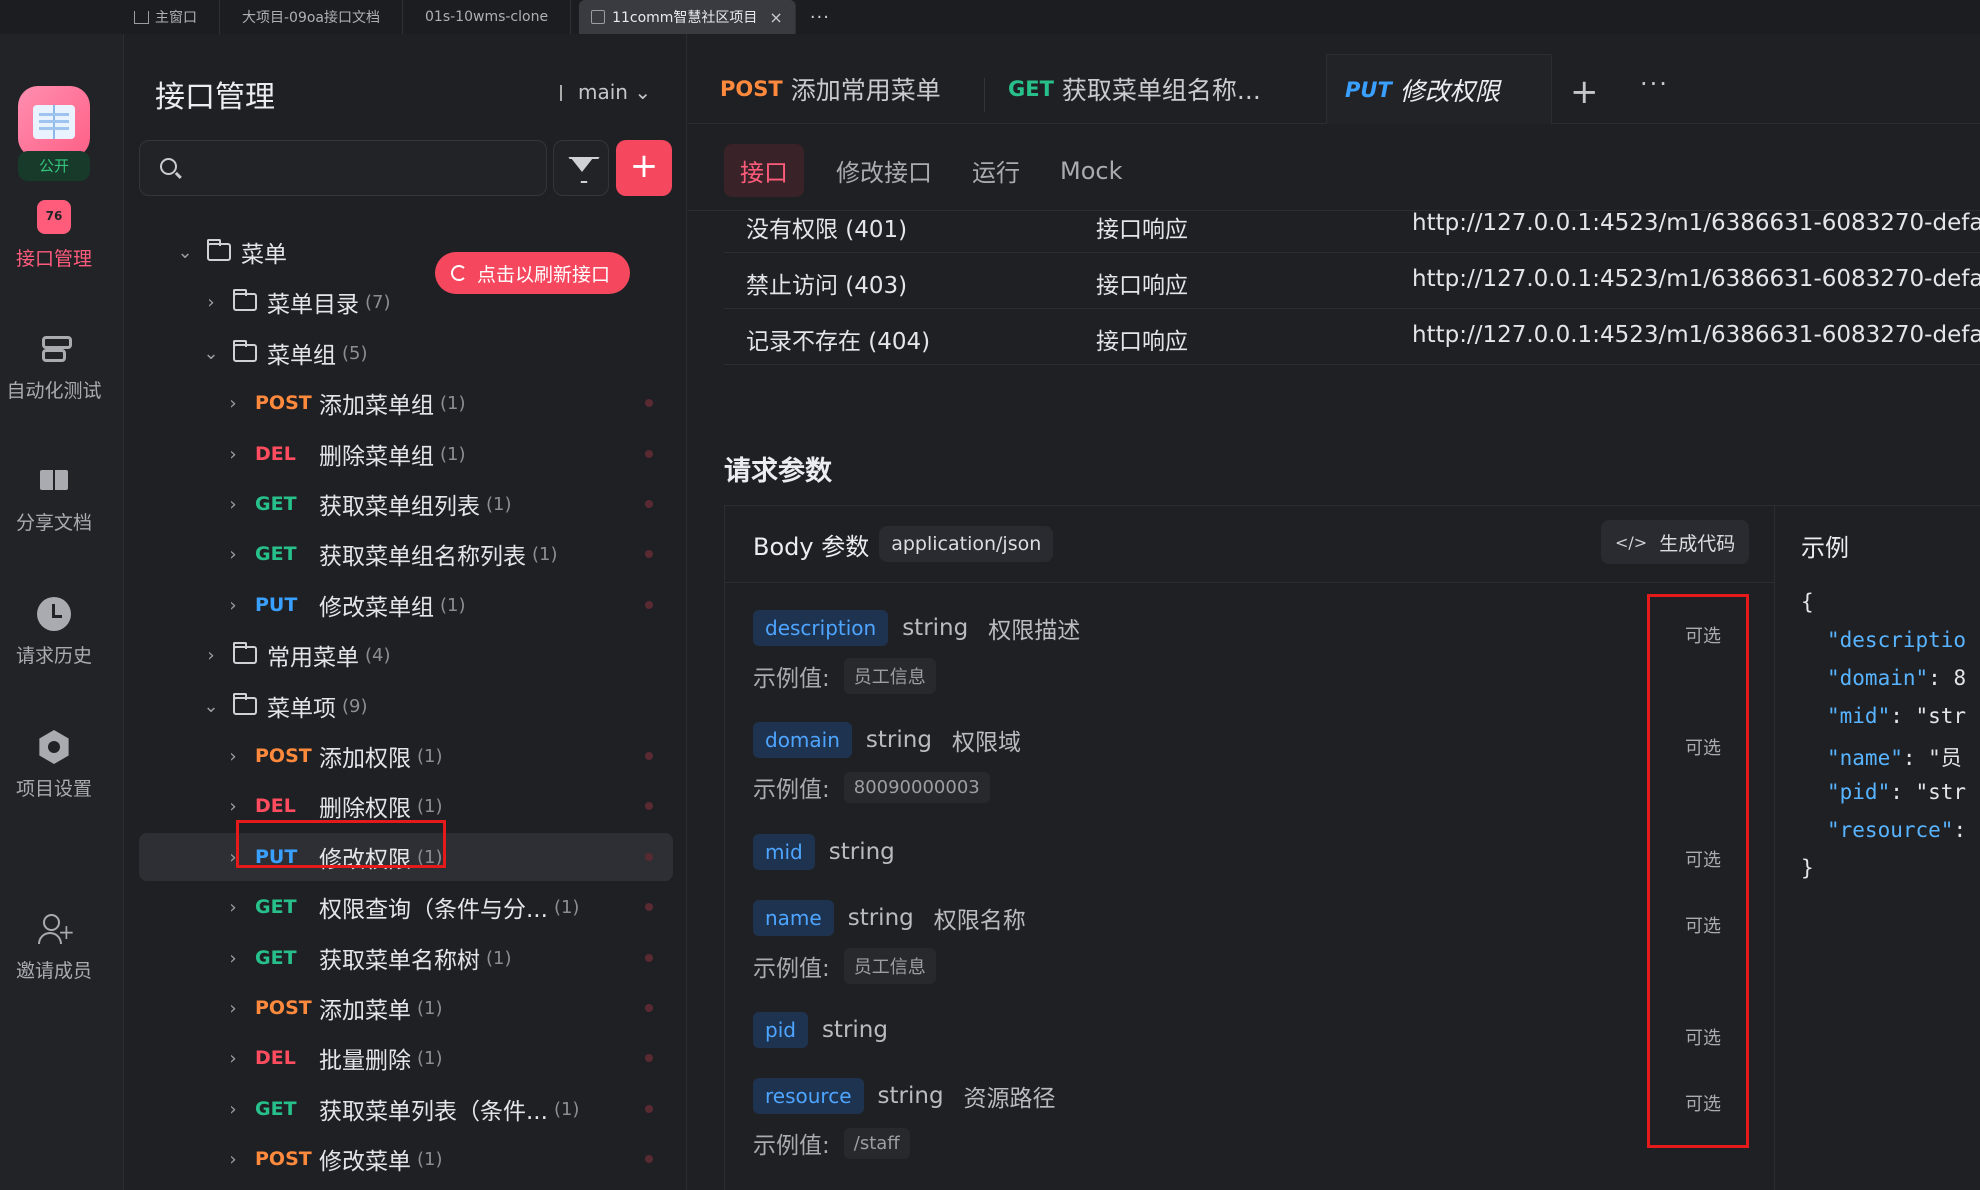 This screenshot has width=1980, height=1190. I want to click on more-options-button: ···, so click(1654, 84).